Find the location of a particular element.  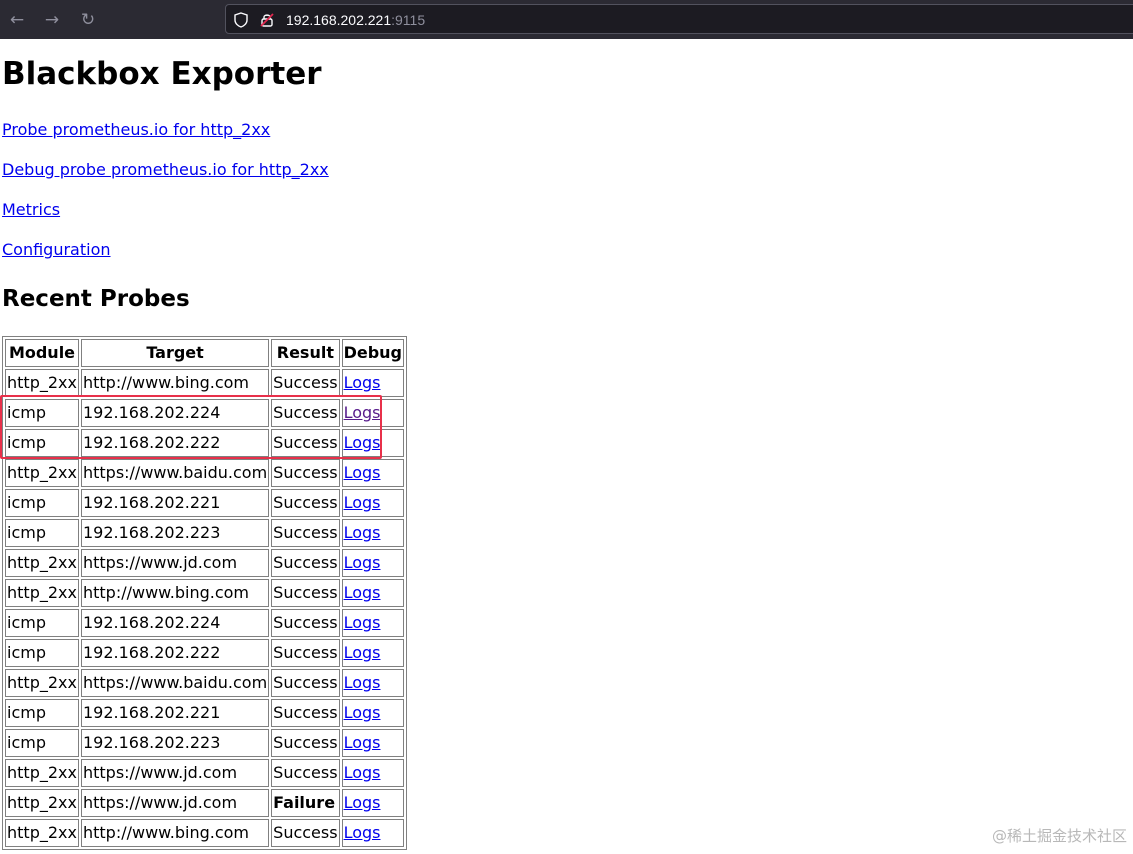

recent-probes-heading: Recent Probes is located at coordinates (96, 299).